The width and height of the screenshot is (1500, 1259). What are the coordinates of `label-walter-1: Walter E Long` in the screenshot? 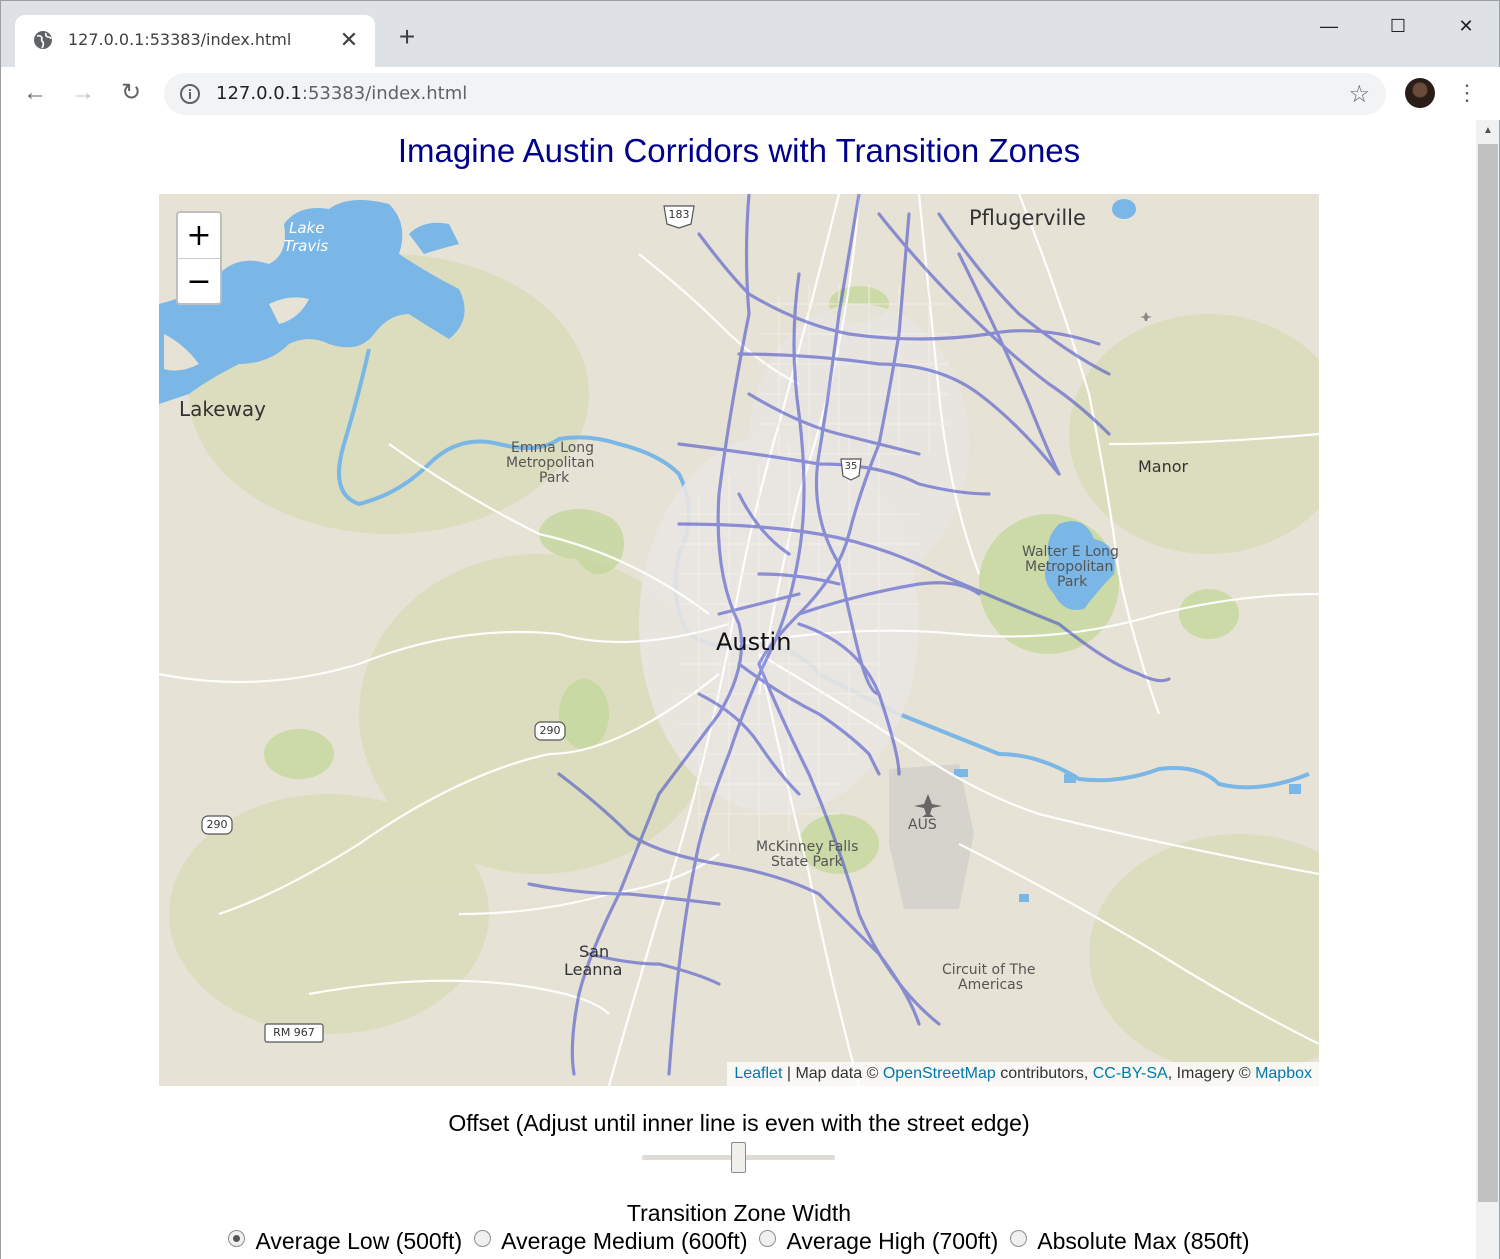 It's located at (1070, 552).